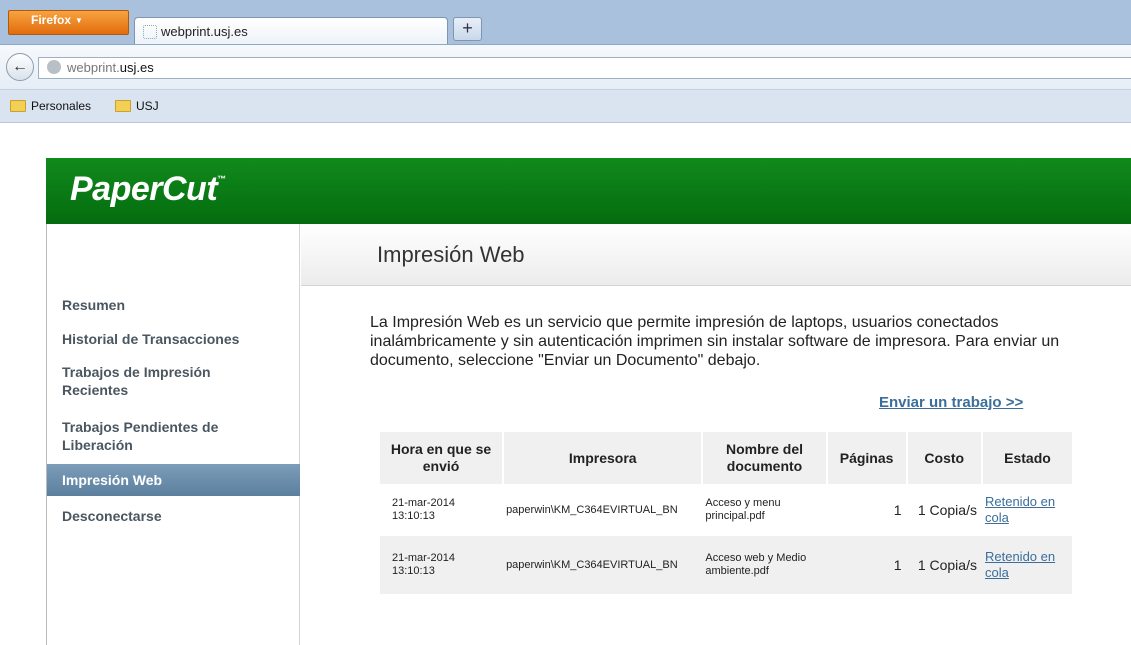  What do you see at coordinates (173, 305) in the screenshot?
I see `sidebar-item-resumen: Resumen` at bounding box center [173, 305].